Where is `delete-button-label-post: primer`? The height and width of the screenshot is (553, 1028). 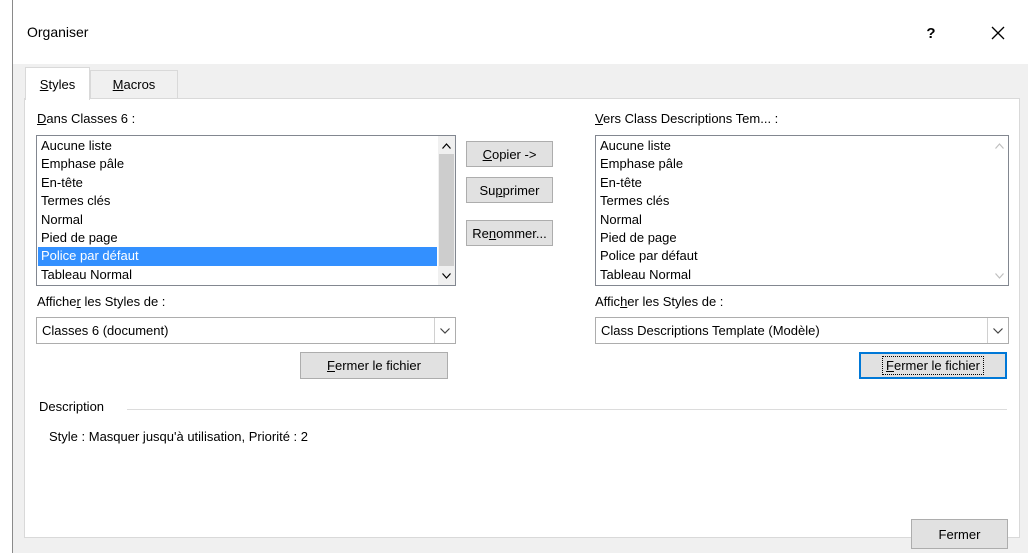
delete-button-label-post: primer is located at coordinates (521, 190).